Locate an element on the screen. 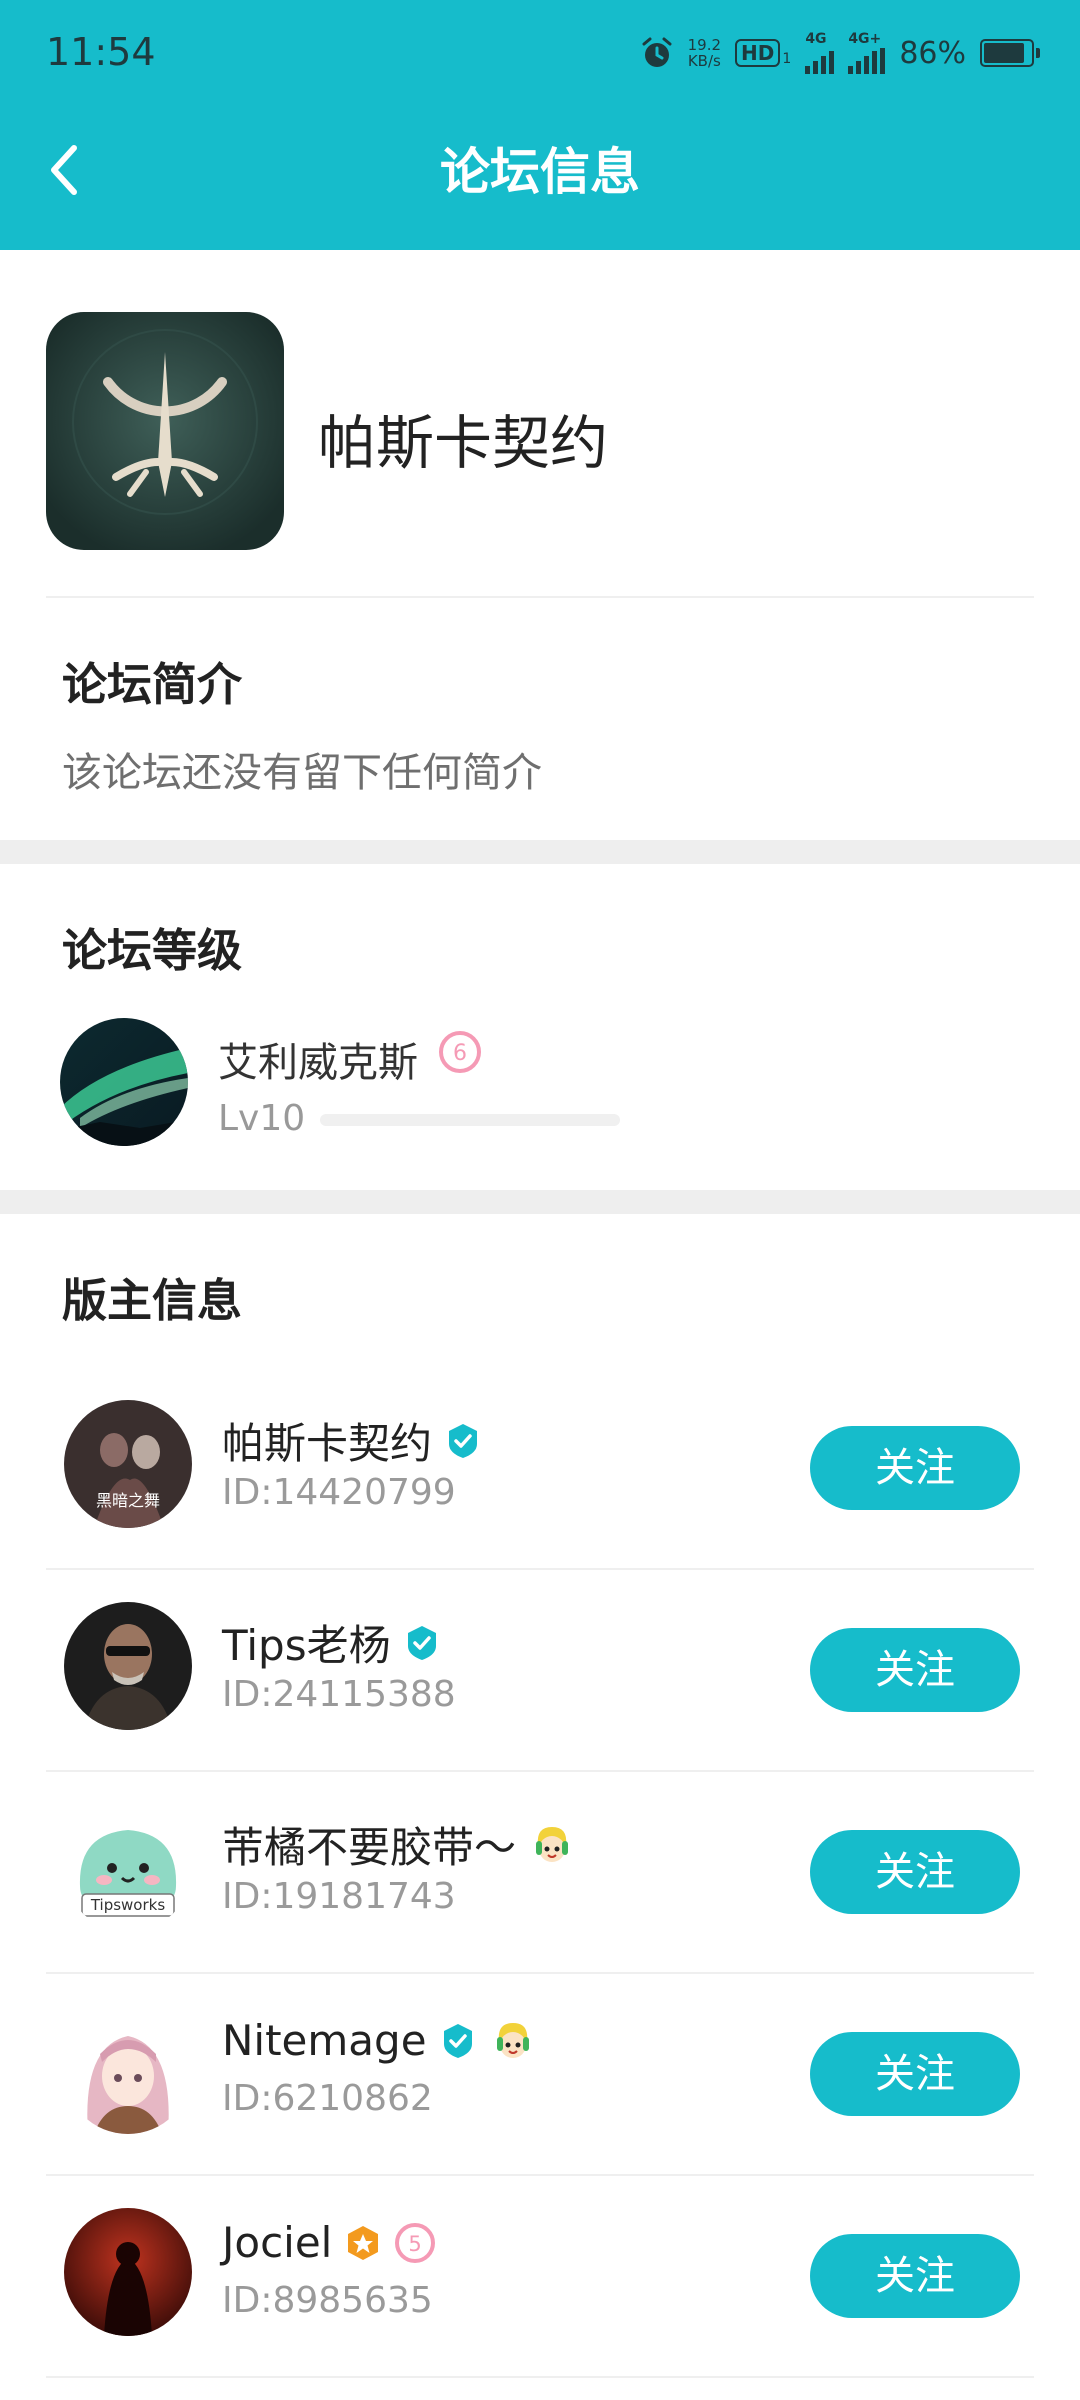 The image size is (1080, 2400). moderator-name: Nitemage is located at coordinates (324, 2040).